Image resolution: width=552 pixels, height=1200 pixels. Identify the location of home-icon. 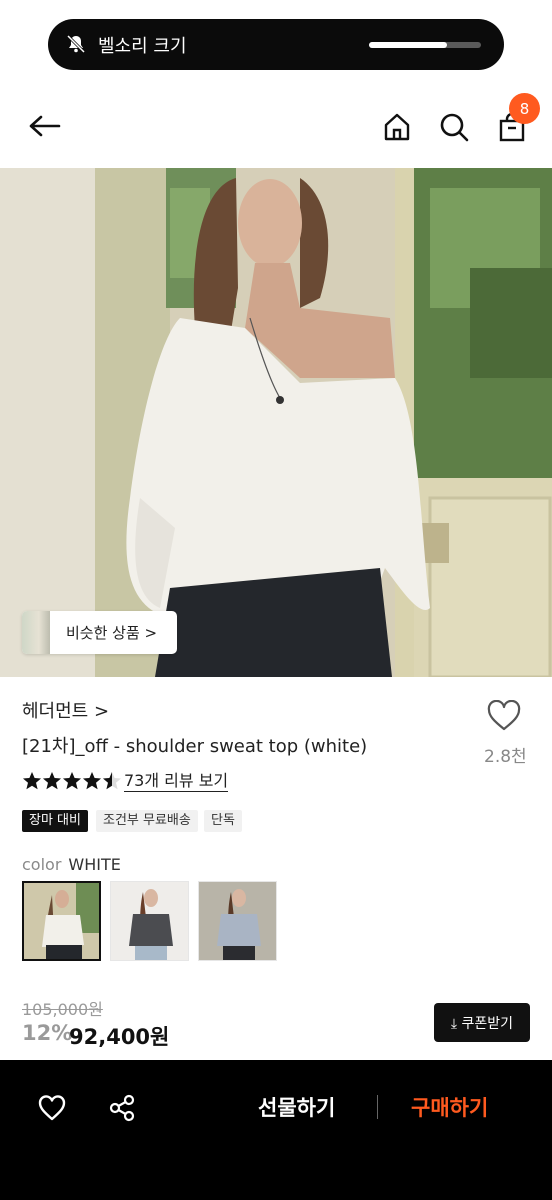
(397, 127).